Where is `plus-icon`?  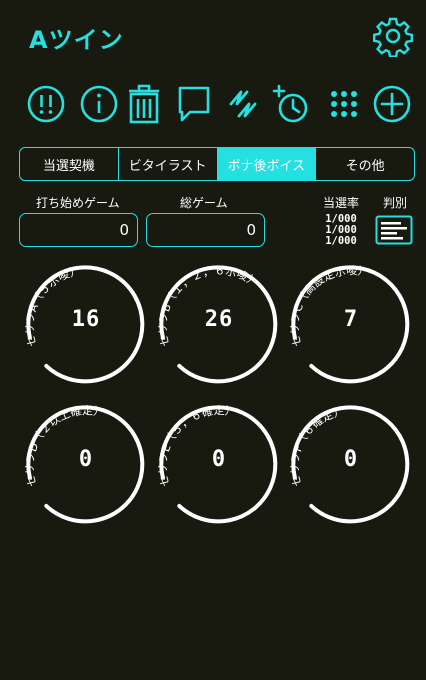 plus-icon is located at coordinates (392, 104).